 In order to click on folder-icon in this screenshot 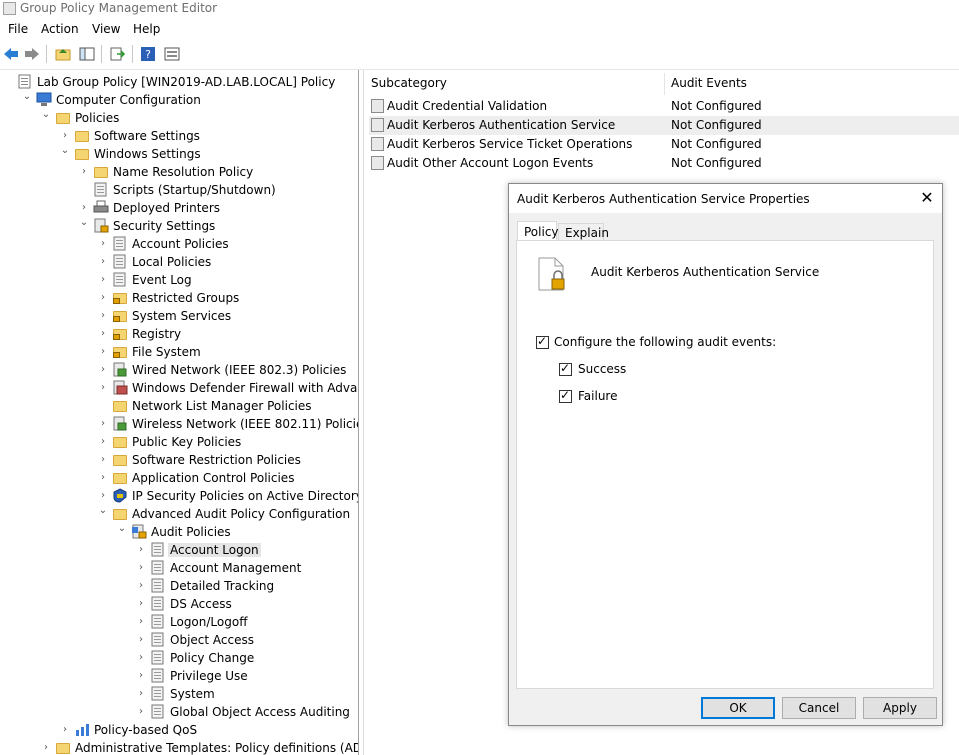, I will do `click(82, 135)`.